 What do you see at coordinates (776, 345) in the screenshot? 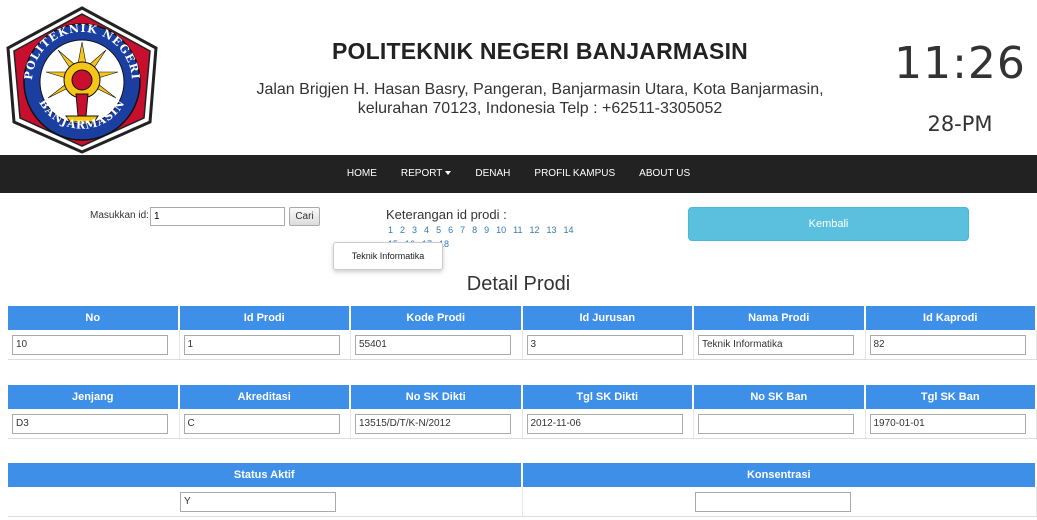
I see `field-input: Teknik Informatika` at bounding box center [776, 345].